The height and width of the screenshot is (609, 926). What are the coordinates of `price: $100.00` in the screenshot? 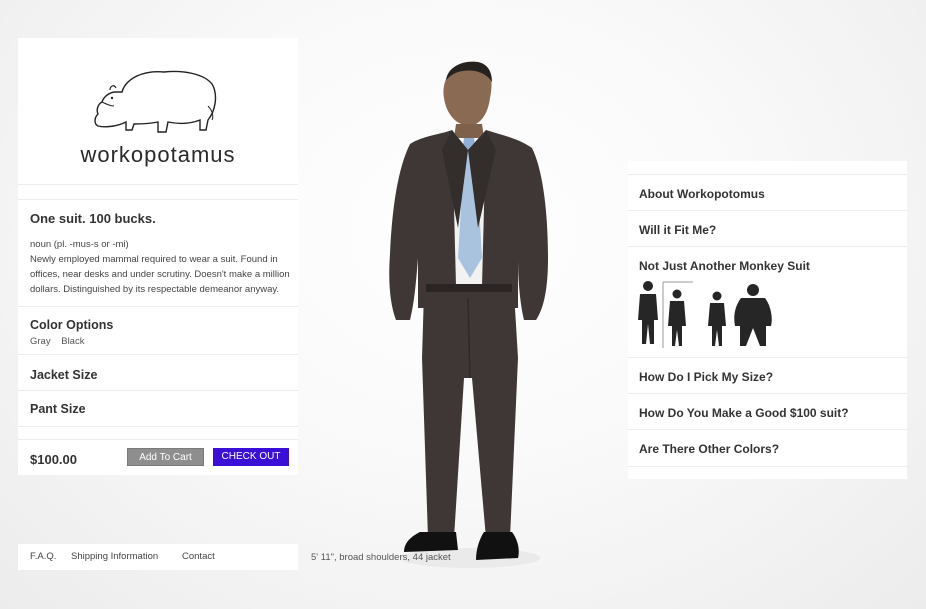 It's located at (53, 459).